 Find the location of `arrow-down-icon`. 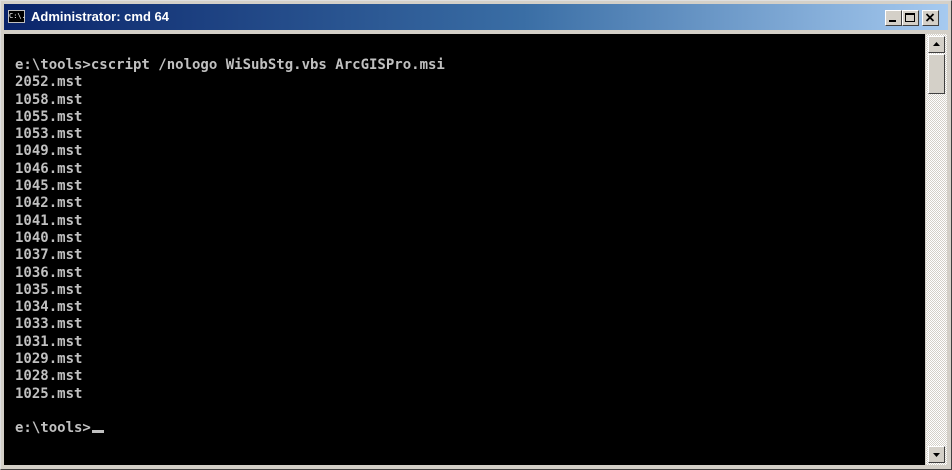

arrow-down-icon is located at coordinates (936, 455).